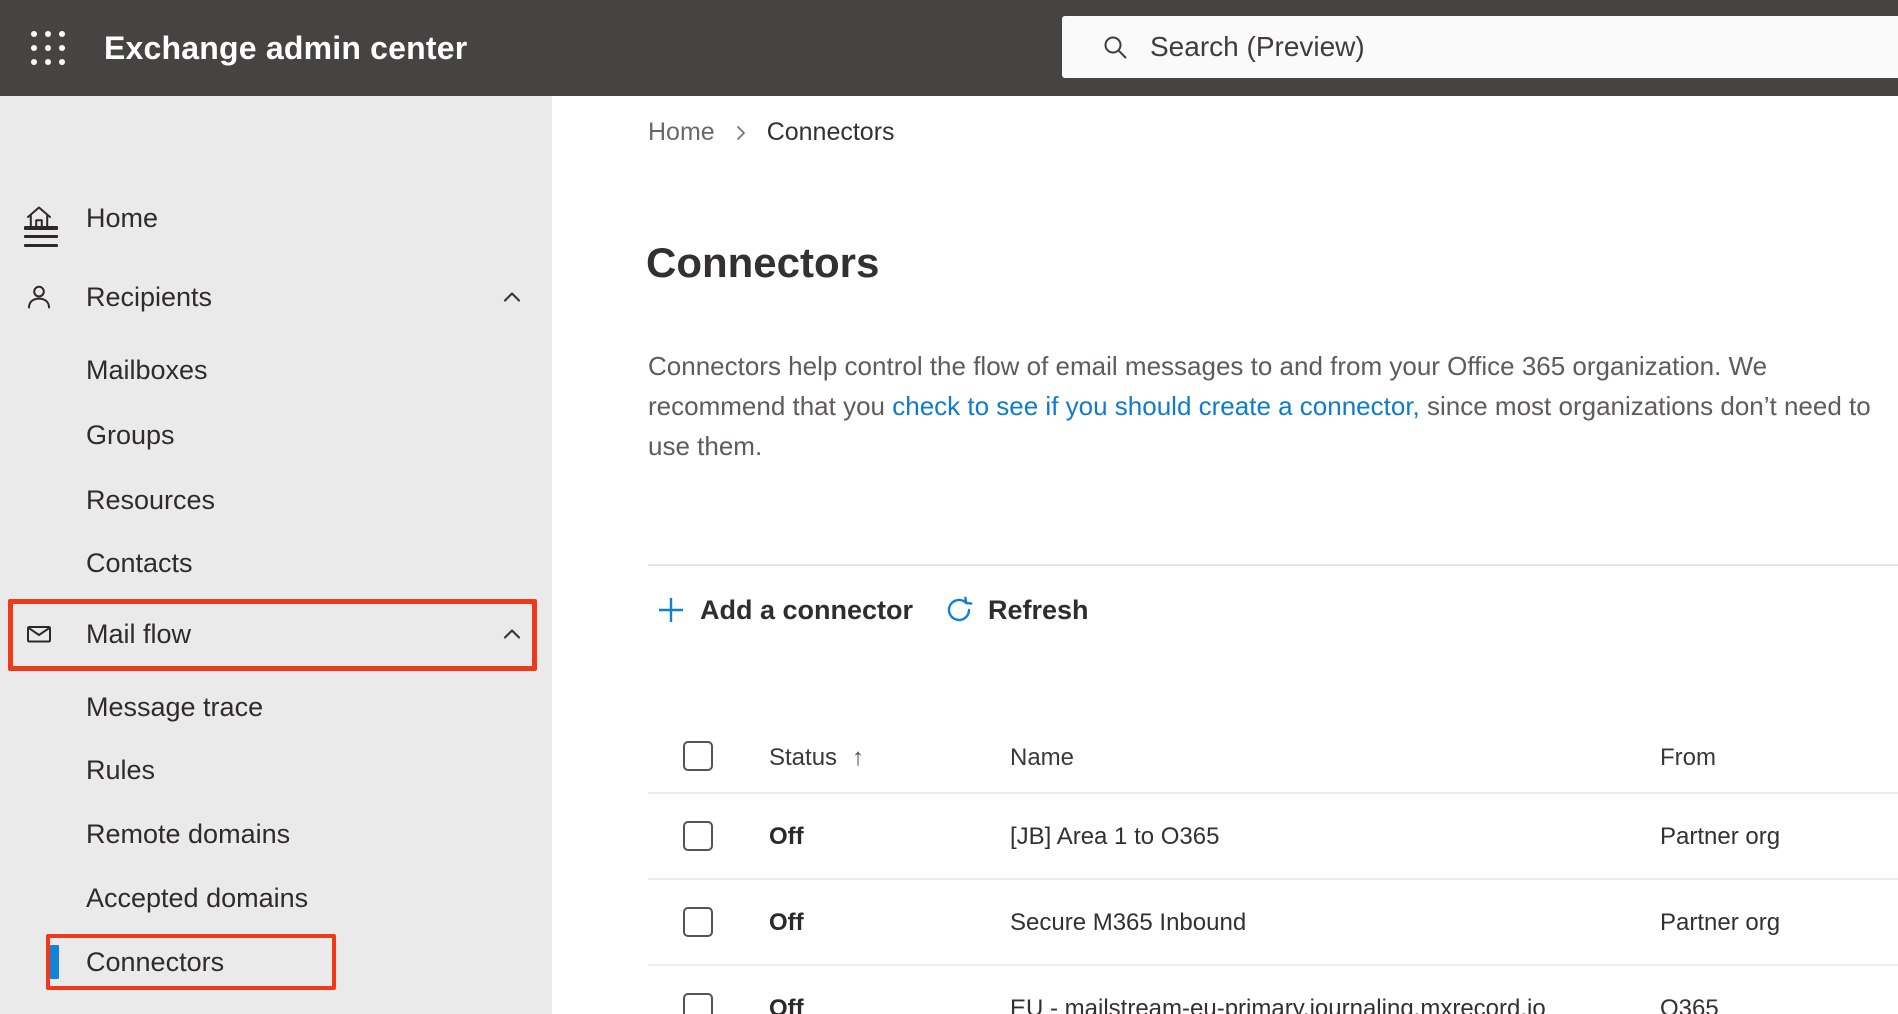  Describe the element at coordinates (39, 297) in the screenshot. I see `person-icon` at that location.